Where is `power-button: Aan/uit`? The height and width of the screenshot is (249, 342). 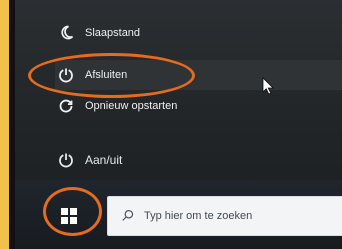 power-button: Aan/uit is located at coordinates (88, 160).